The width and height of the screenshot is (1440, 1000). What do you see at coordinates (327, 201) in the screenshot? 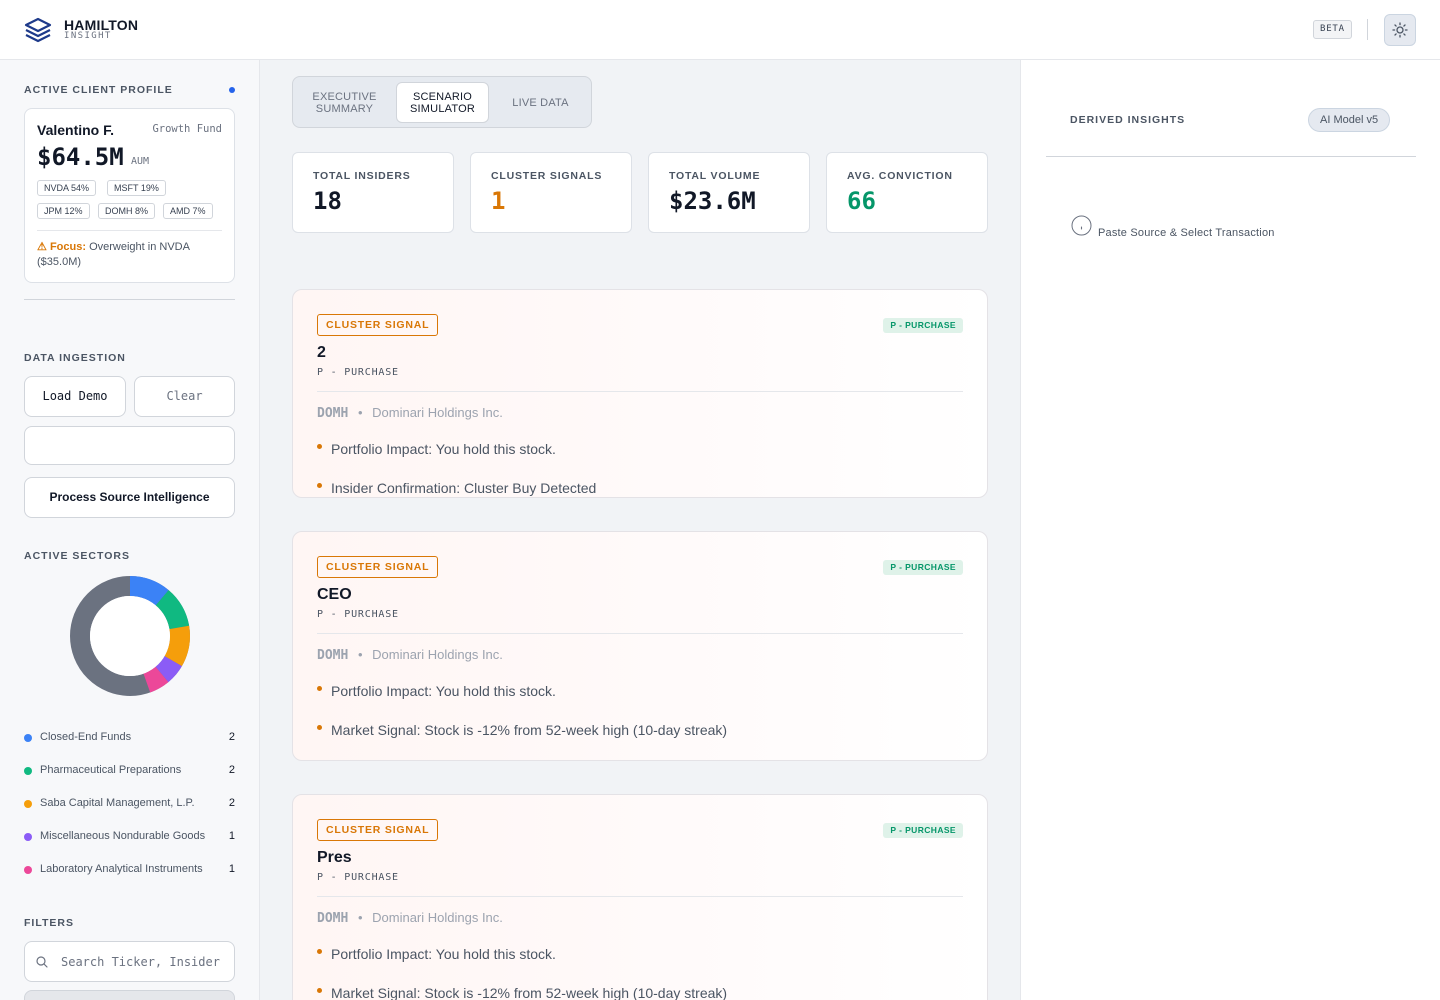
I see `stat-value: 18` at bounding box center [327, 201].